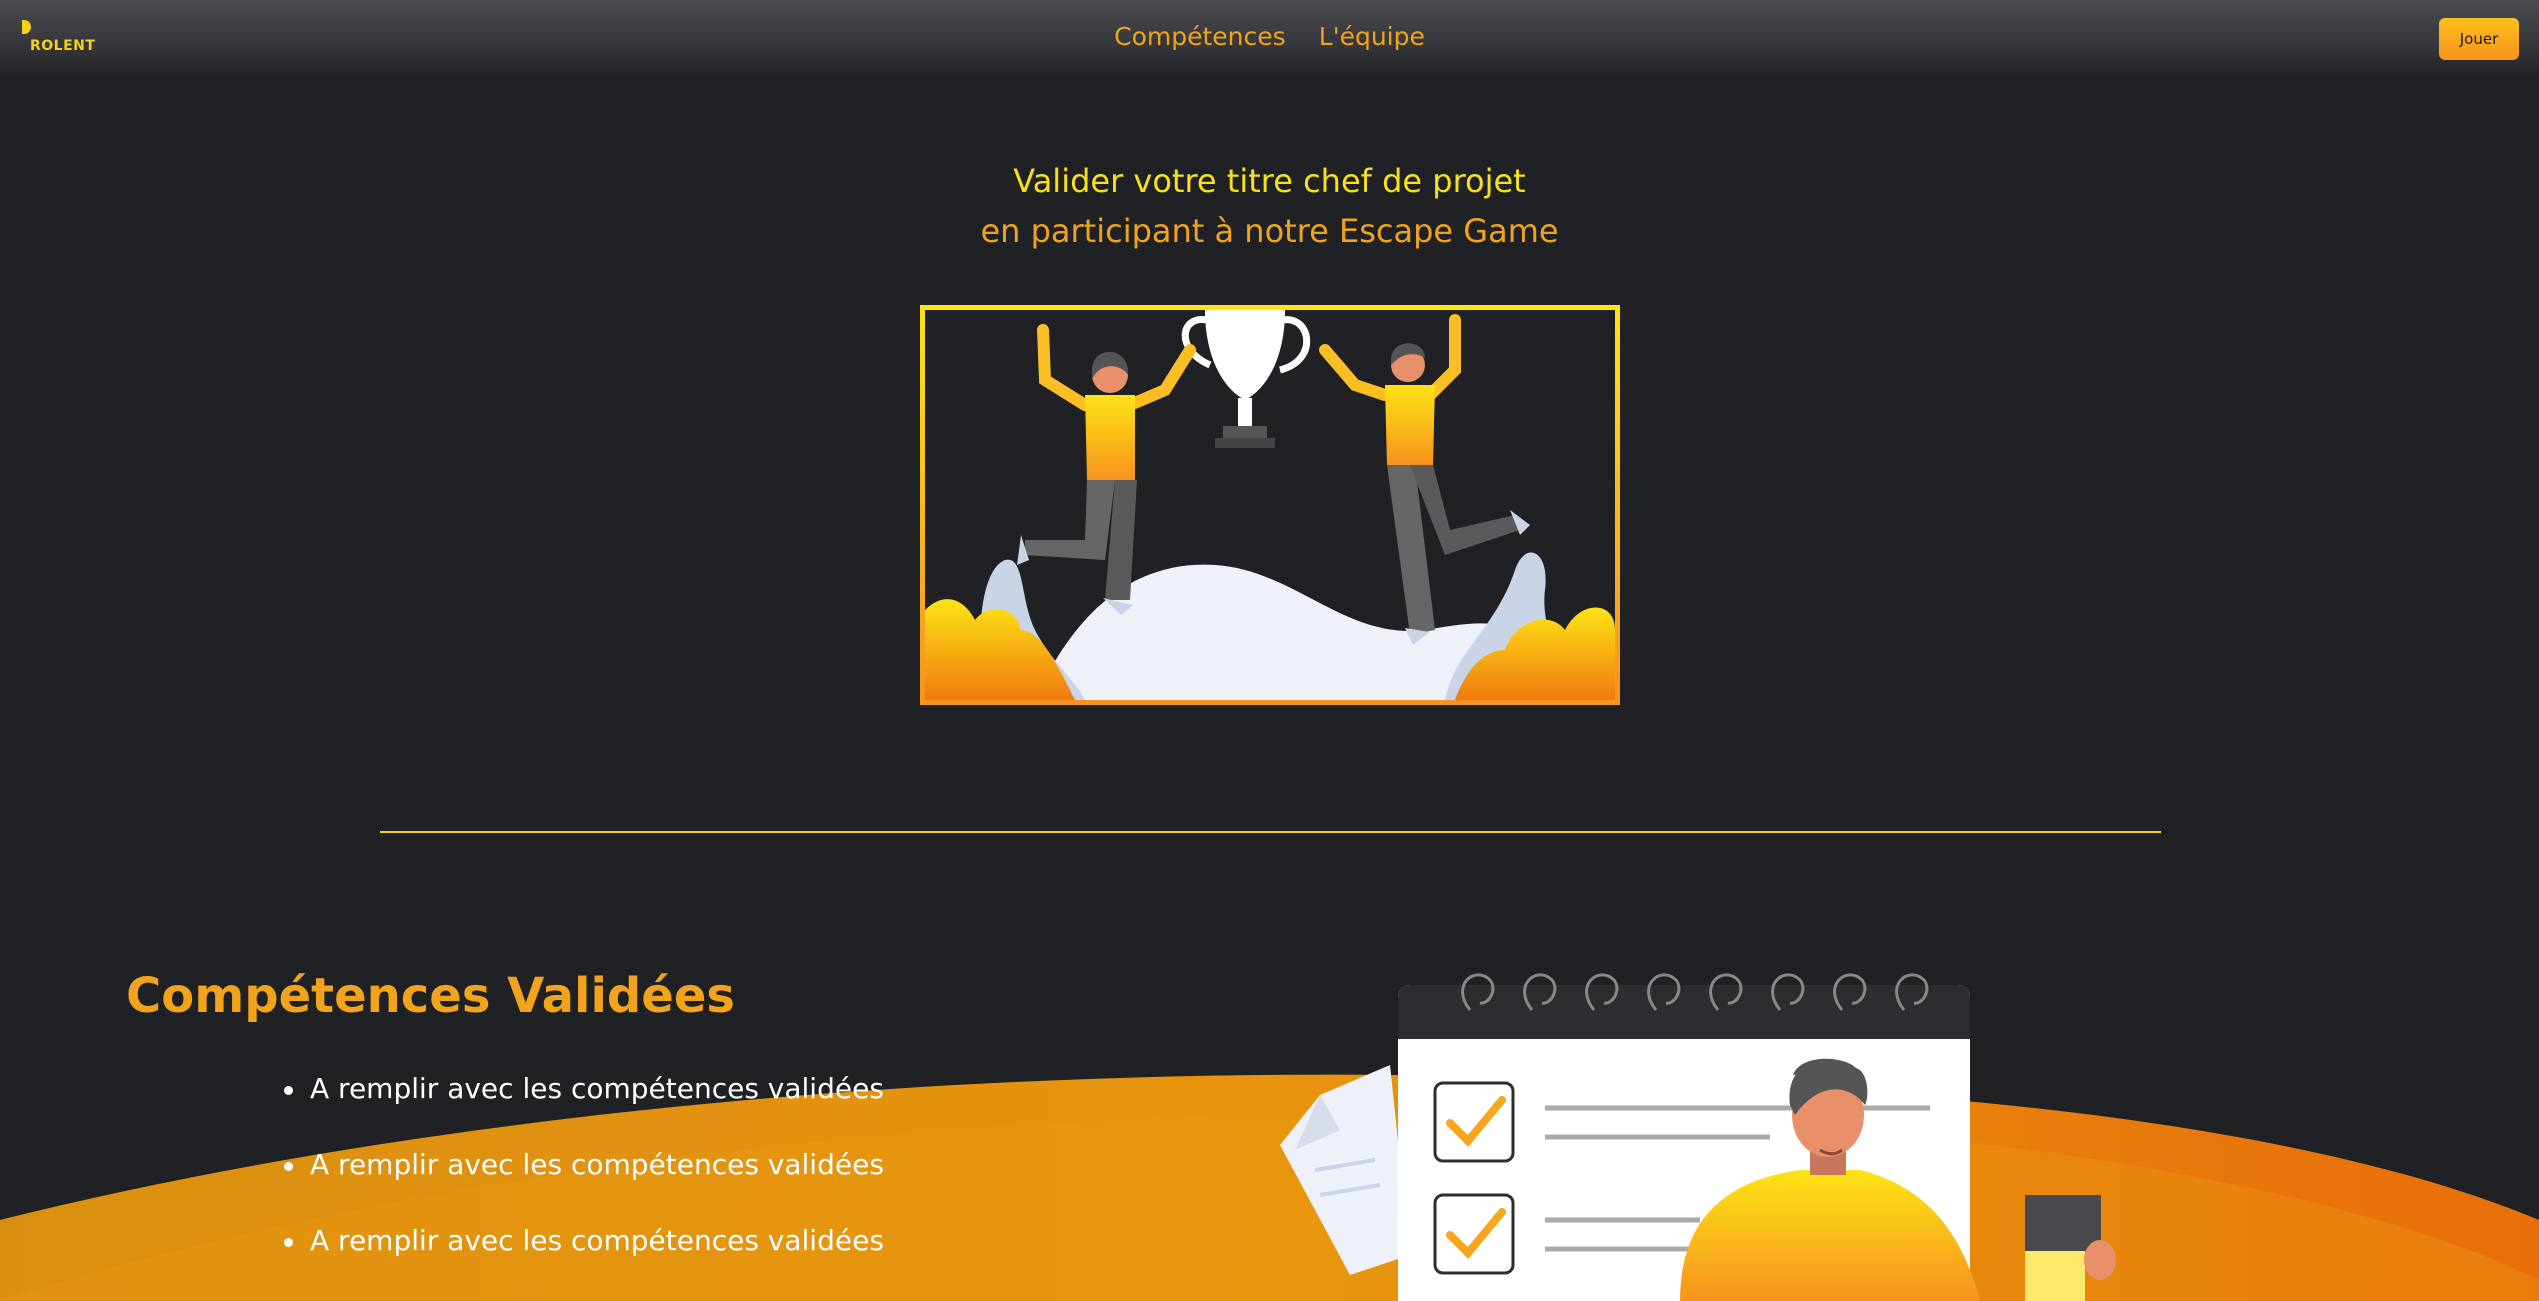 This screenshot has width=2539, height=1301. I want to click on nav-links: Compétences L'équipe, so click(1269, 36).